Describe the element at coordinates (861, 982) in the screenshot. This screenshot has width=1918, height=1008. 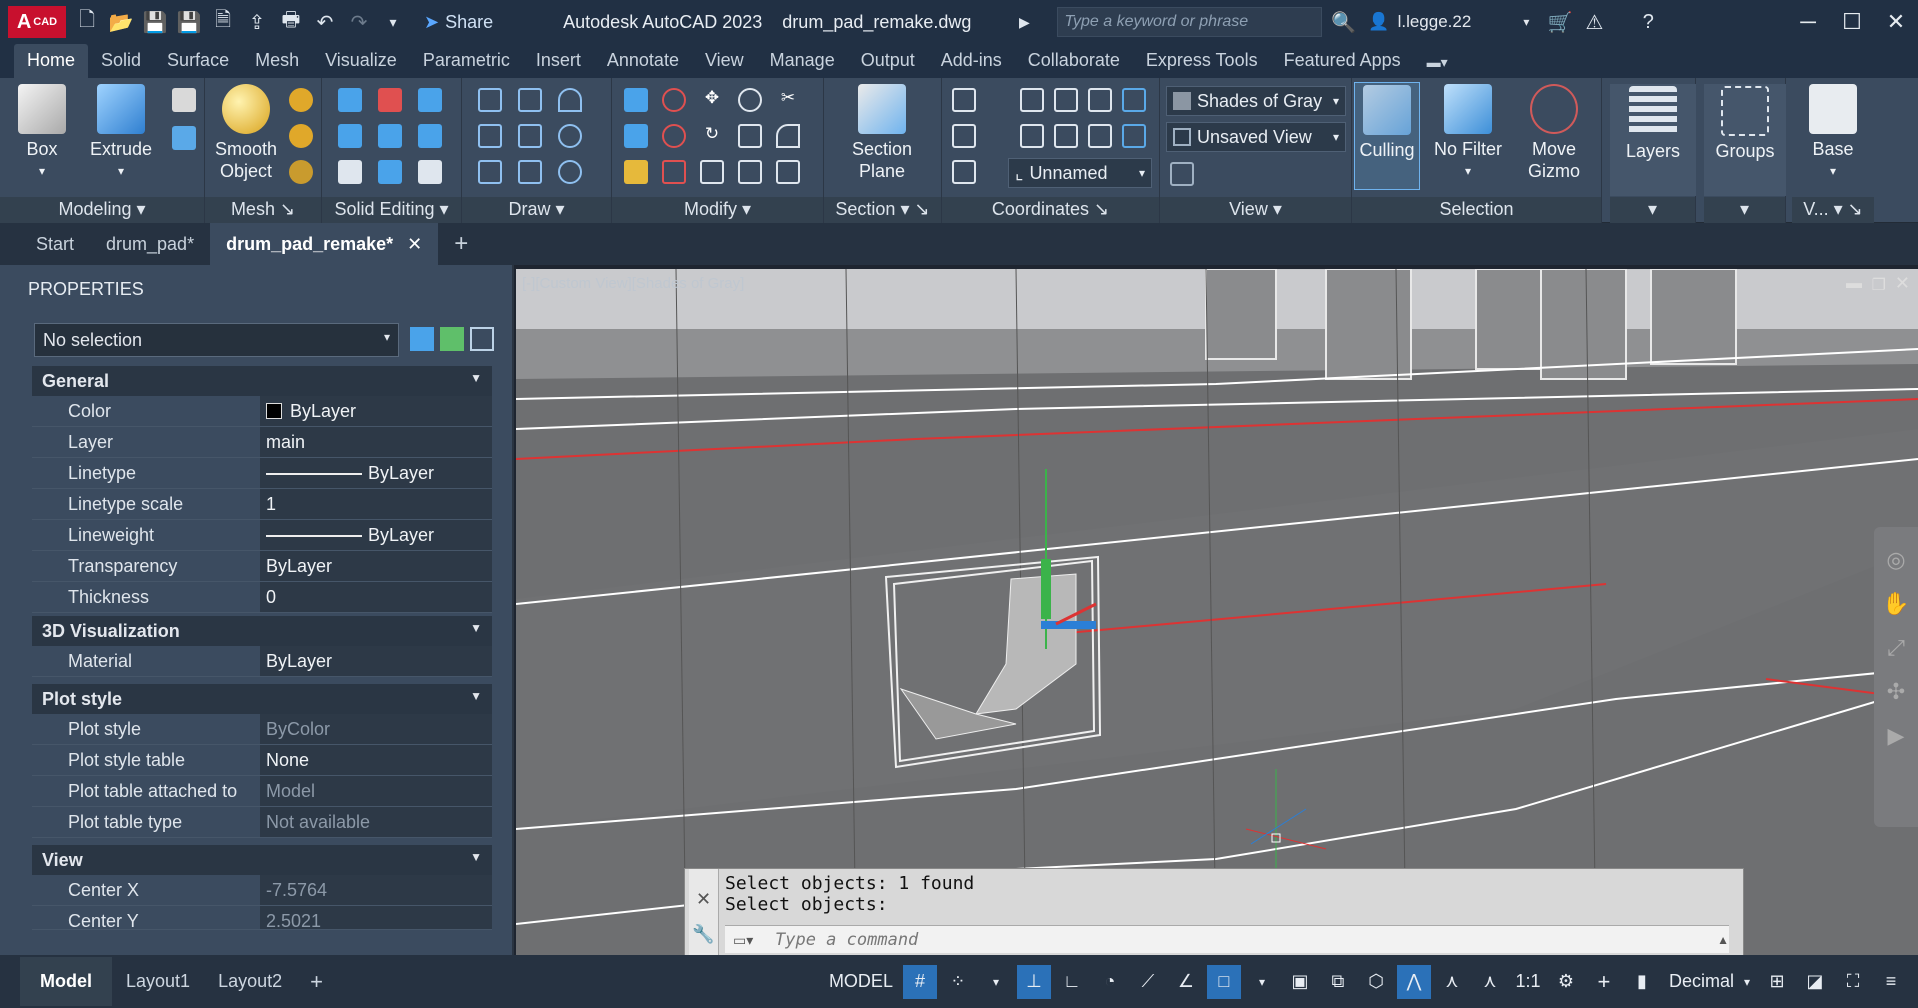
I see `model-space-button: MODEL` at that location.